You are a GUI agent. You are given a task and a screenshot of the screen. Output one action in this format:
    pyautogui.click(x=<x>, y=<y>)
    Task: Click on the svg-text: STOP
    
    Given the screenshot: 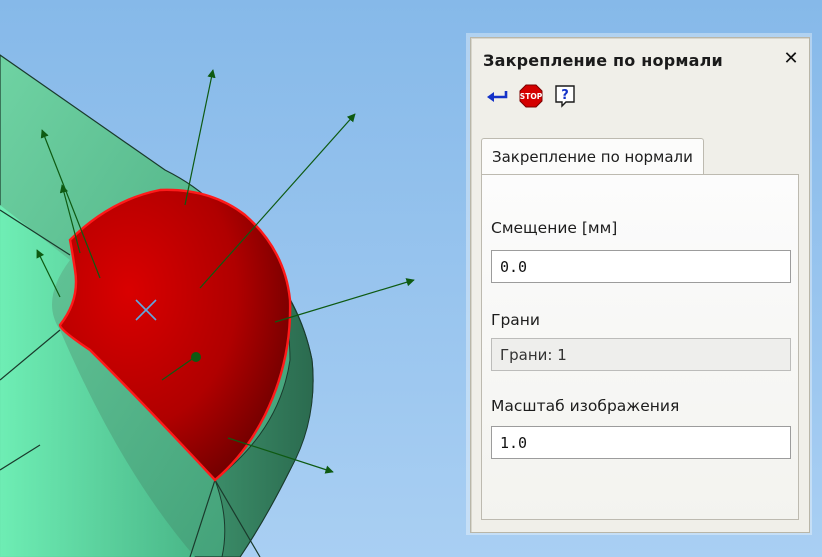 What is the action you would take?
    pyautogui.click(x=531, y=96)
    